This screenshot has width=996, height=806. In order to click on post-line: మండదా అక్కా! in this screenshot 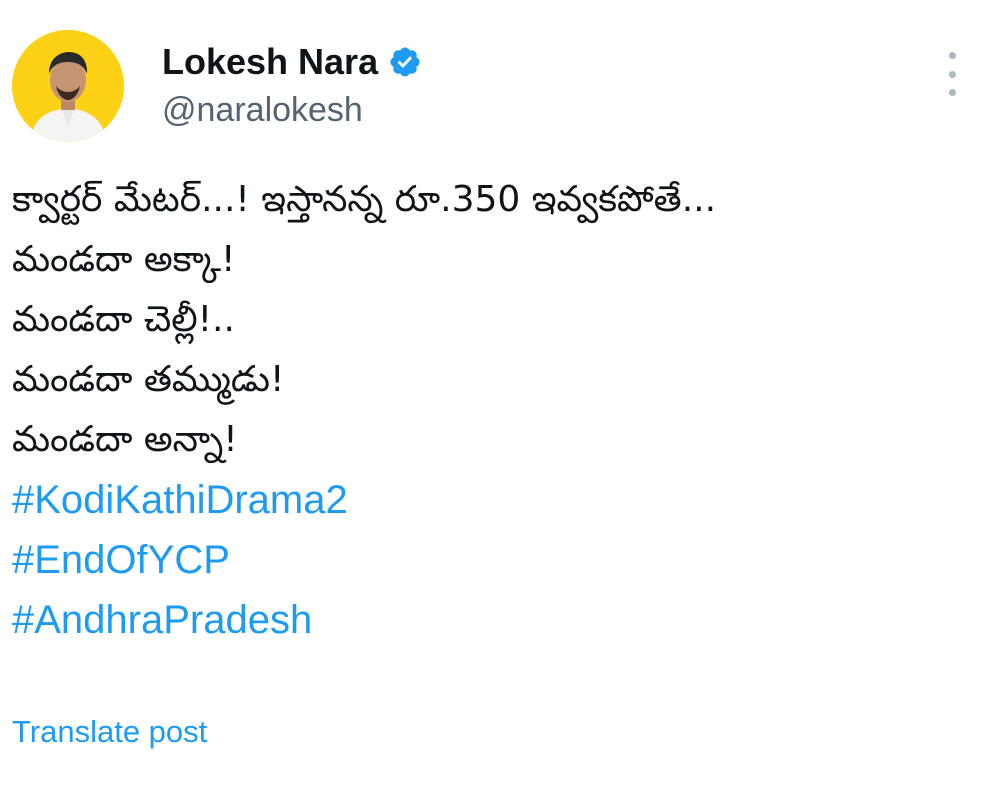, I will do `click(124, 259)`.